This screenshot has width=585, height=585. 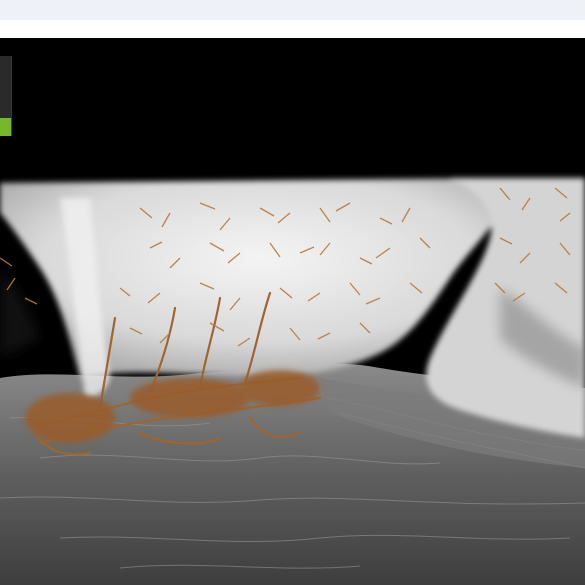 What do you see at coordinates (292, 29) in the screenshot?
I see `address-strip` at bounding box center [292, 29].